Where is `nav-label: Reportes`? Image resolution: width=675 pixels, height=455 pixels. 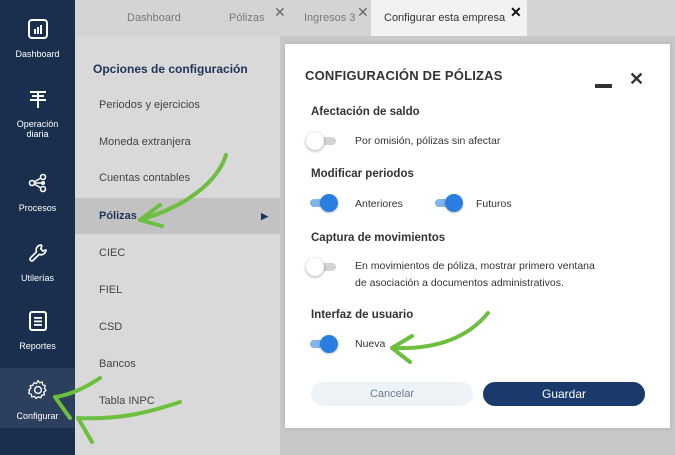 nav-label: Reportes is located at coordinates (37, 346).